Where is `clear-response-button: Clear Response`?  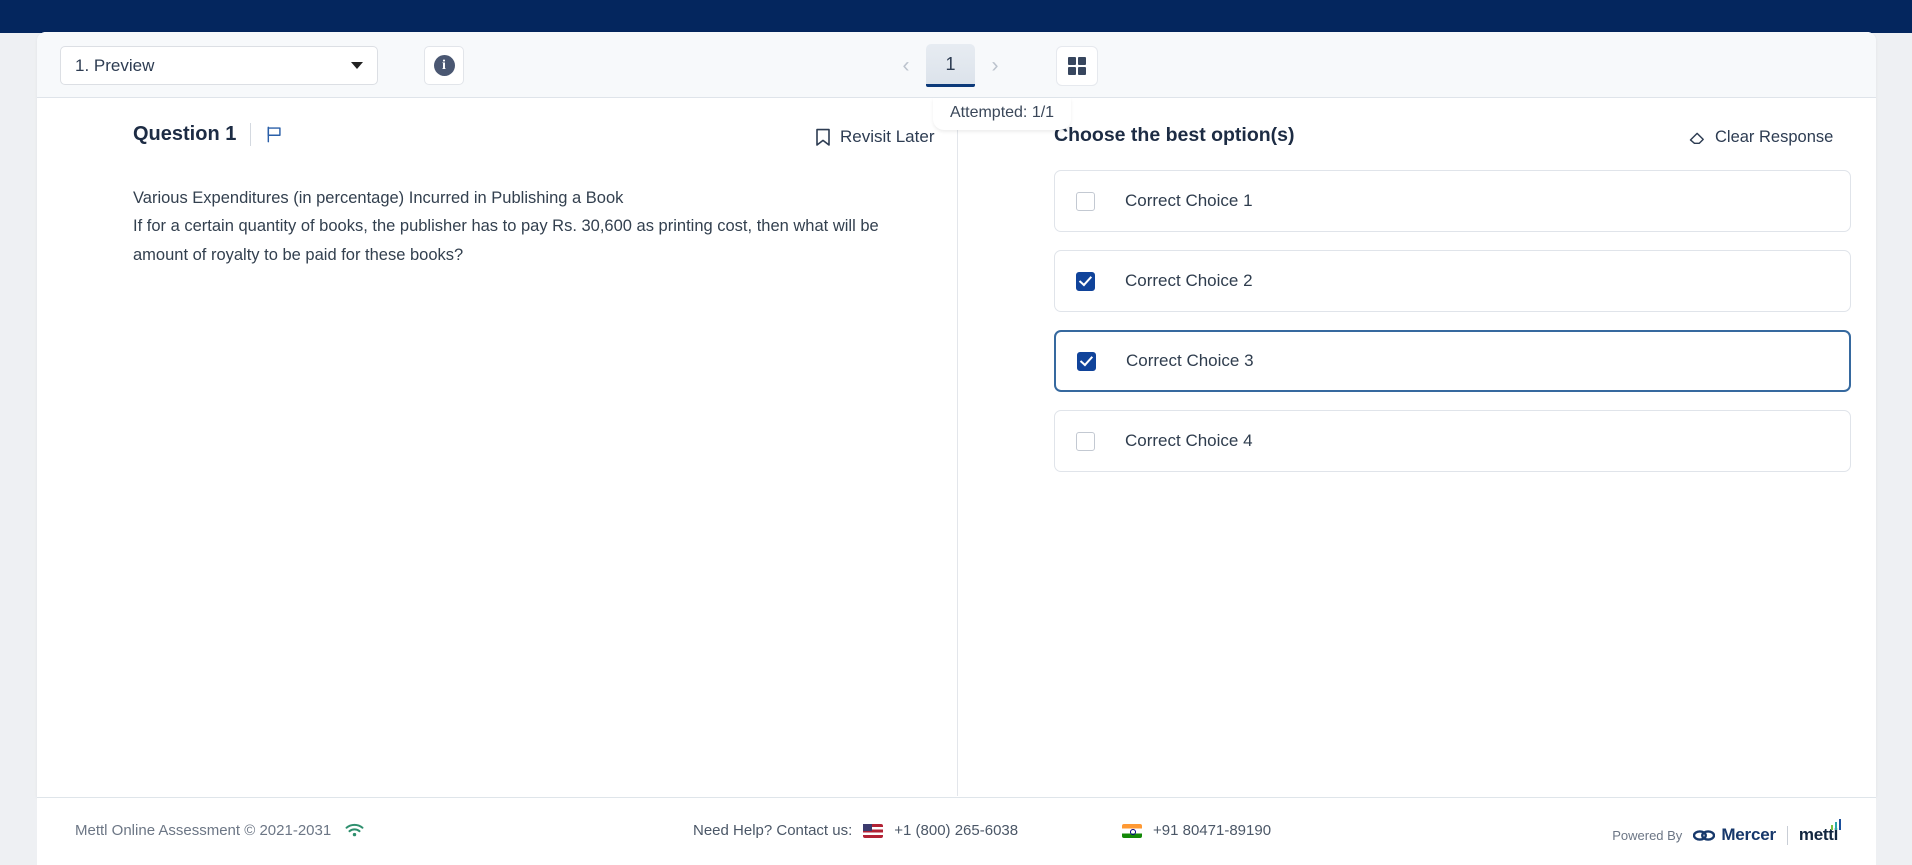
clear-response-button: Clear Response is located at coordinates (1760, 137).